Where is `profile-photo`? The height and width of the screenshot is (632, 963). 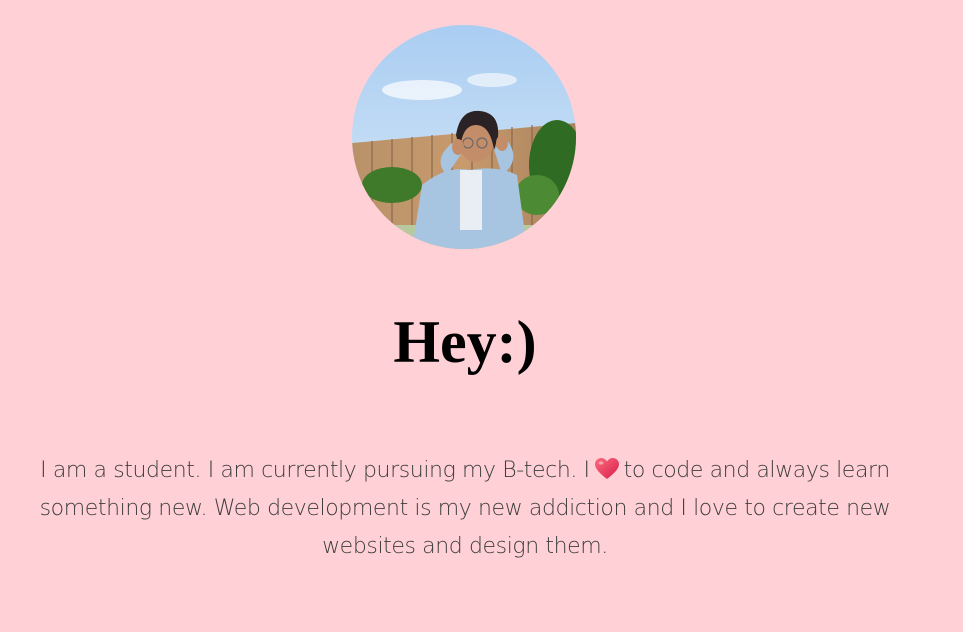
profile-photo is located at coordinates (464, 137).